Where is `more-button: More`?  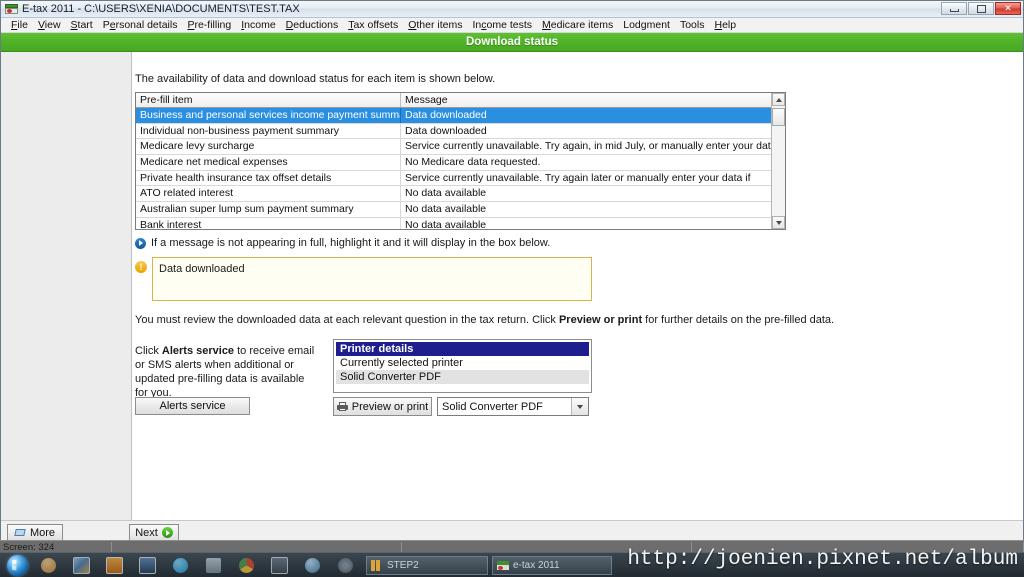
more-button: More is located at coordinates (35, 532).